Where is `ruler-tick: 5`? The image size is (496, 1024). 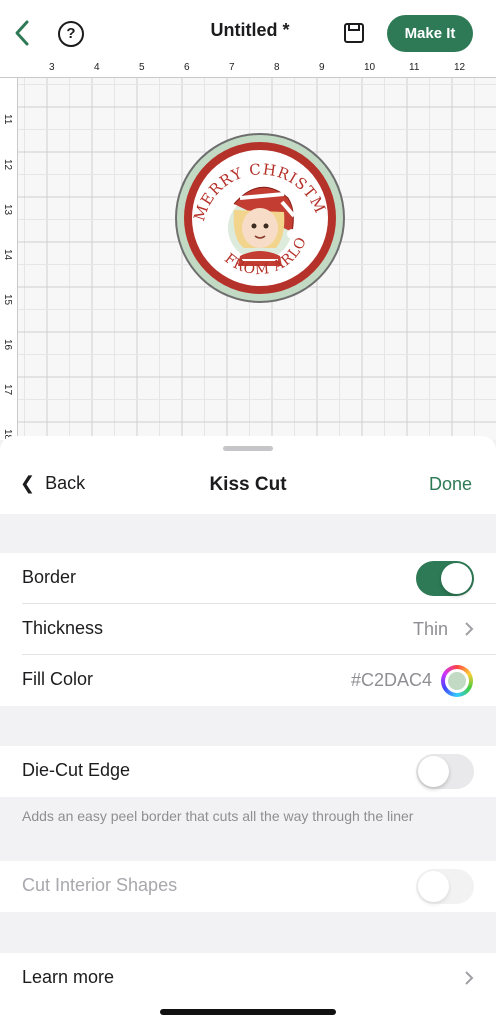 ruler-tick: 5 is located at coordinates (142, 67).